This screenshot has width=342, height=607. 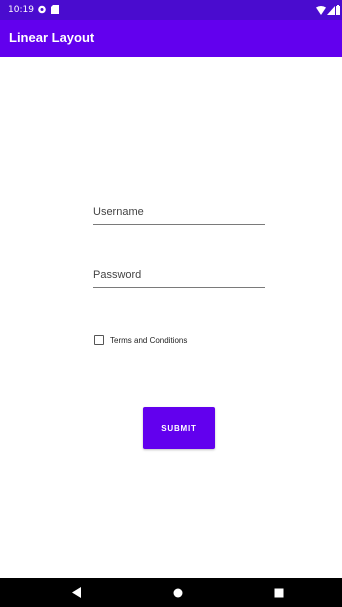 What do you see at coordinates (171, 38) in the screenshot?
I see `app-bar: Linear Layout` at bounding box center [171, 38].